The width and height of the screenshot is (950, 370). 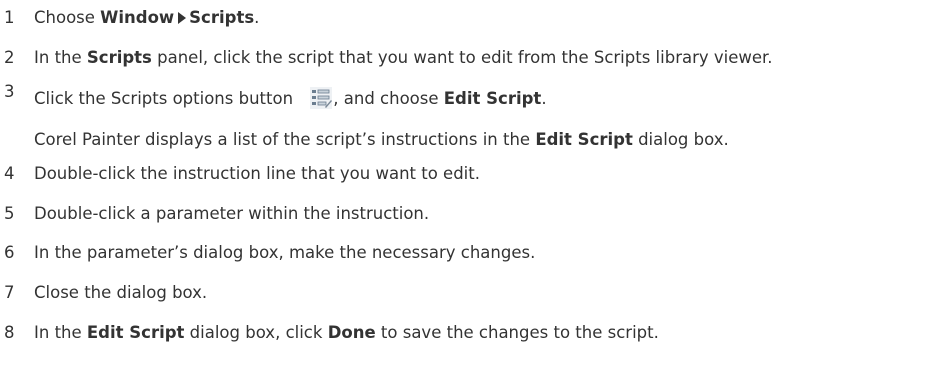 What do you see at coordinates (9, 252) in the screenshot?
I see `step-number: 6` at bounding box center [9, 252].